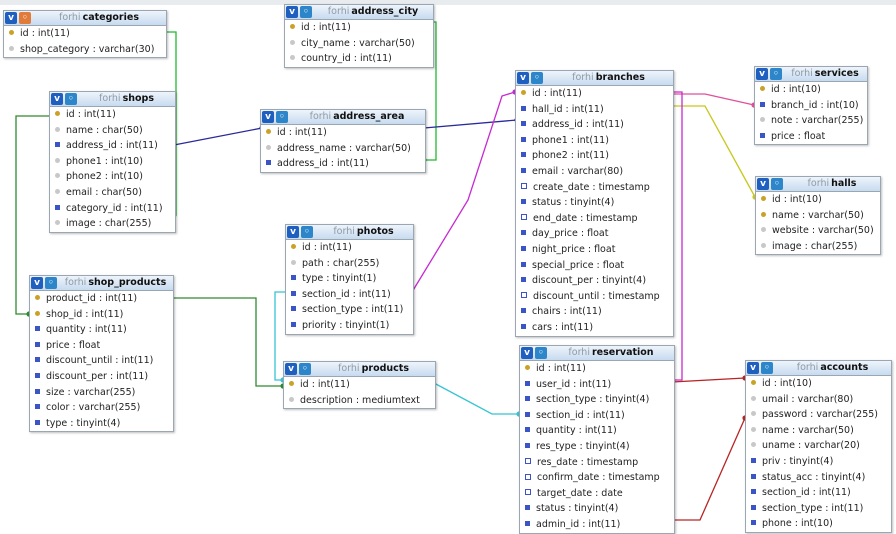 The image size is (896, 534). I want to click on column-row: description : mediumtext, so click(359, 401).